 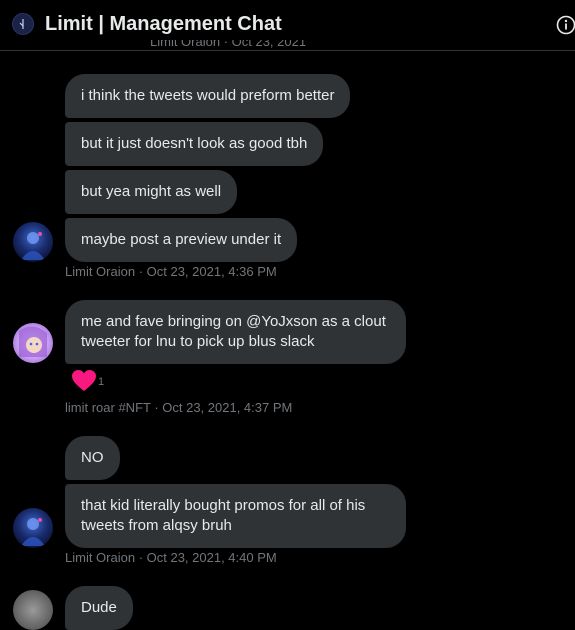 I want to click on message-bubble: i think the tweets would preform better, so click(x=208, y=96).